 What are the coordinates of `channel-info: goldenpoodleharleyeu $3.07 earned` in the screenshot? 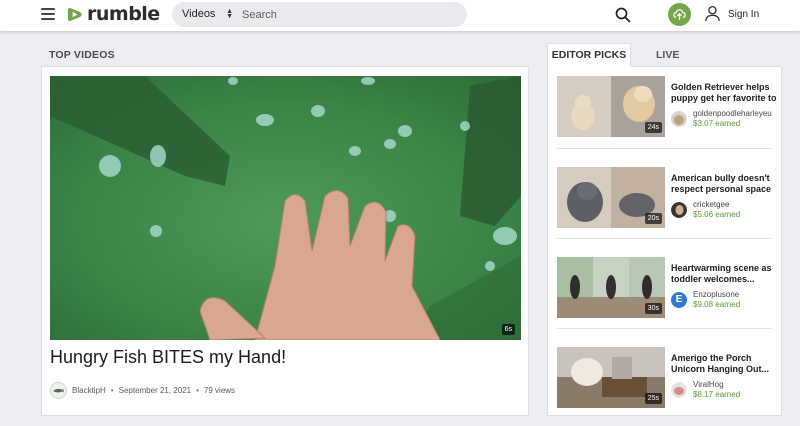 It's located at (726, 120).